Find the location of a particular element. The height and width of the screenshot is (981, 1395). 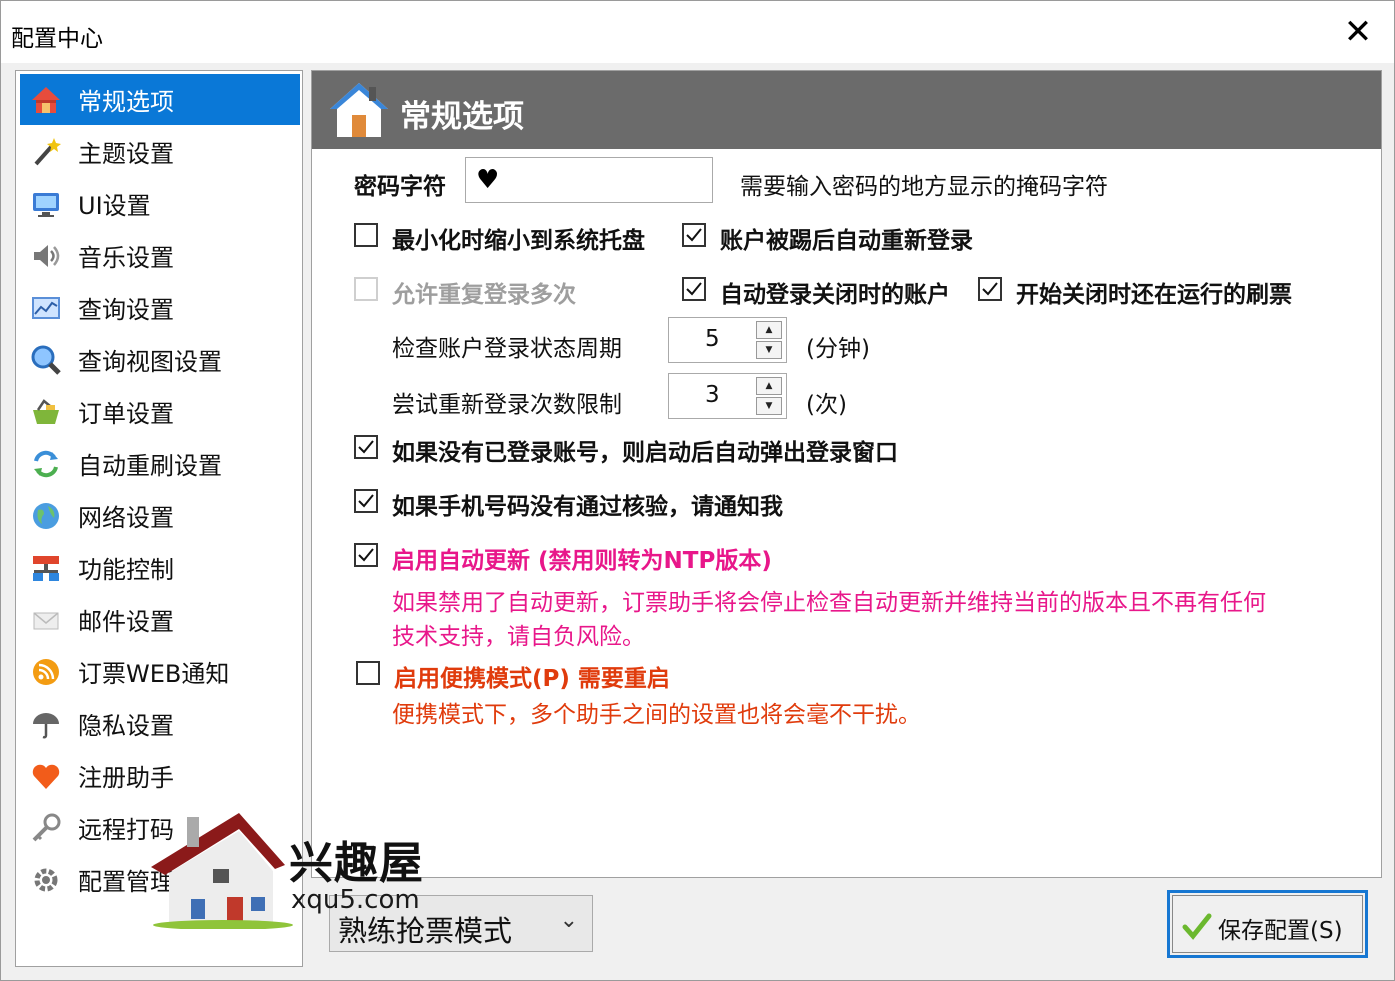

panel-title: 常规选项 is located at coordinates (462, 117).